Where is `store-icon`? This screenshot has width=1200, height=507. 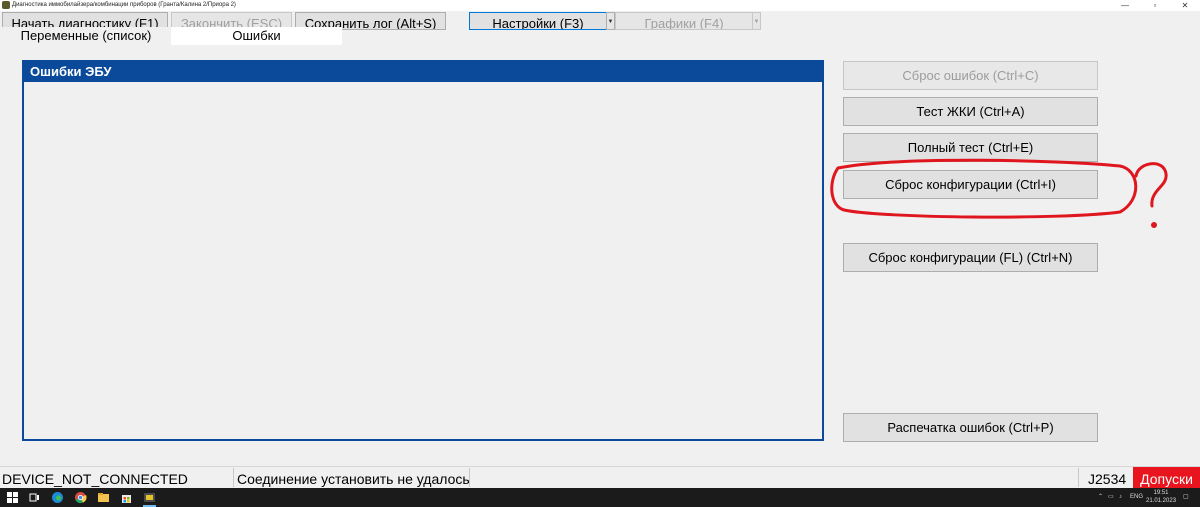
store-icon is located at coordinates (126, 497).